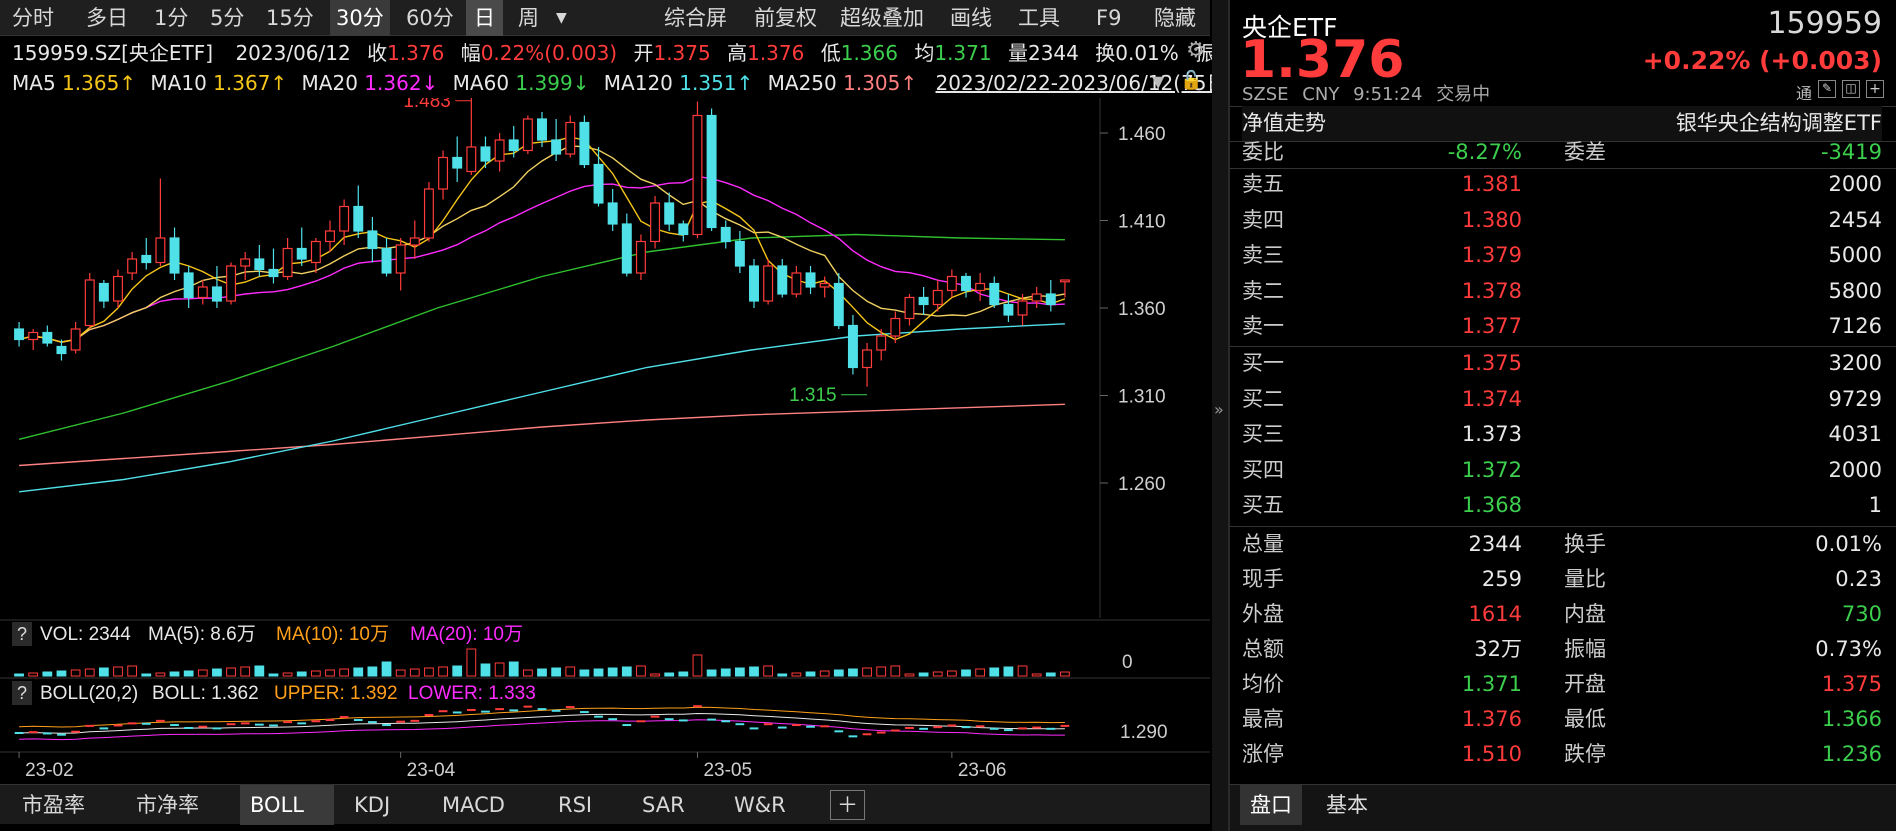 The height and width of the screenshot is (831, 1896). I want to click on bid-price: 1.375, so click(1491, 363).